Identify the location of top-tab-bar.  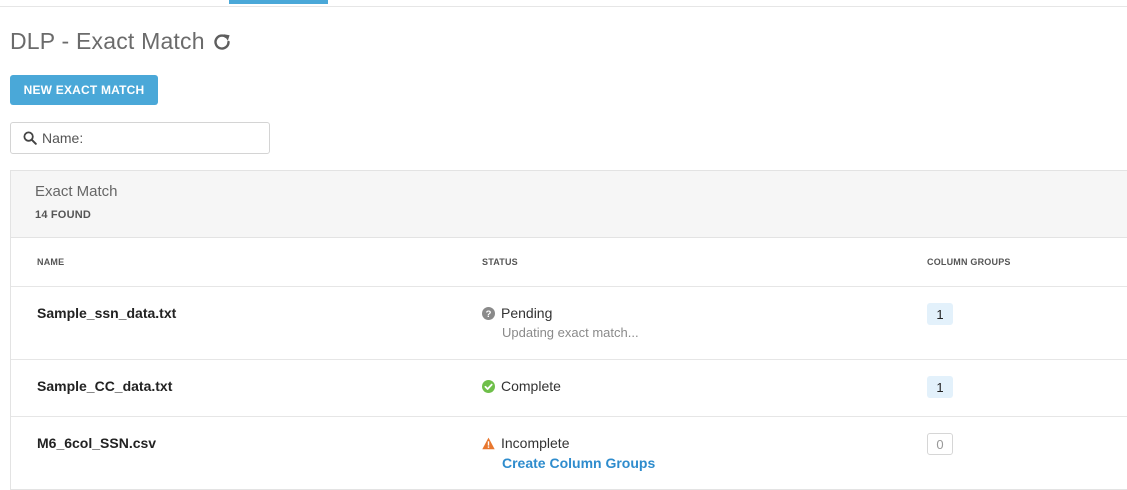
(563, 3).